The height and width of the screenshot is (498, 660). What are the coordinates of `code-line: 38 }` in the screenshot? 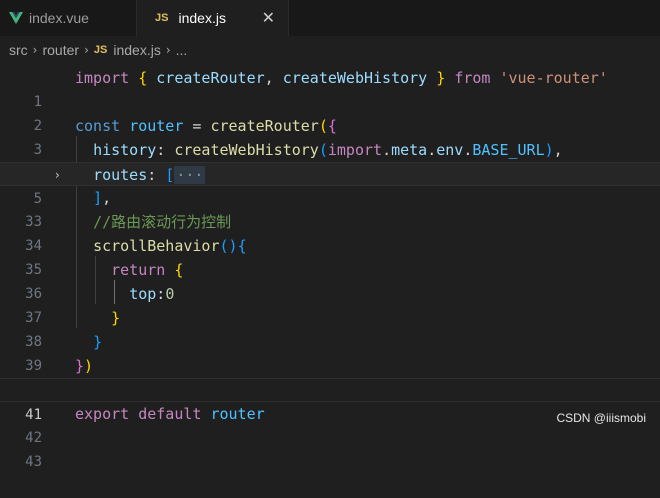 It's located at (330, 328).